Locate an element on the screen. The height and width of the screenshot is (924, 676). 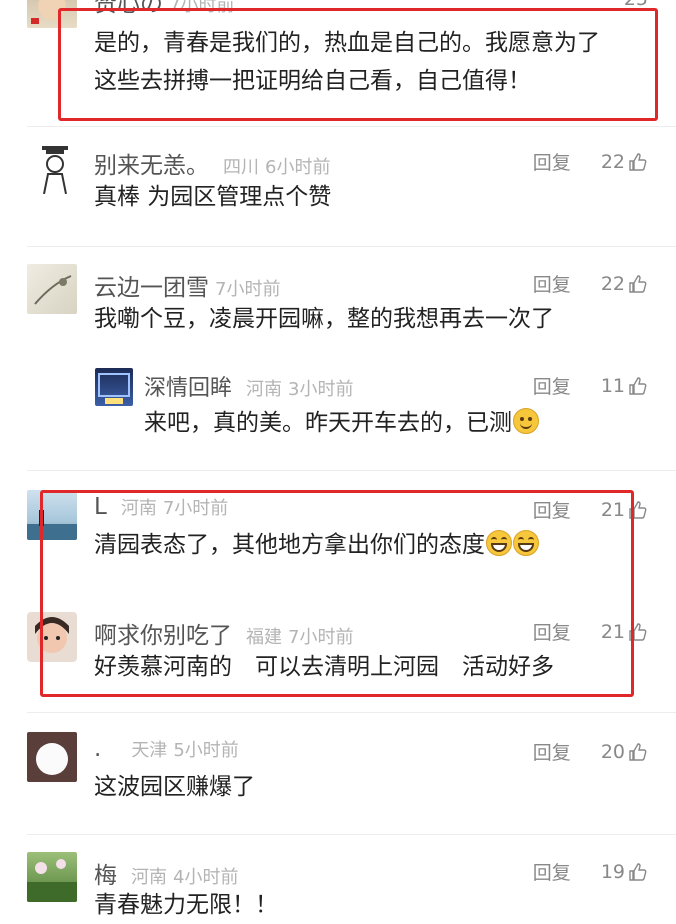
comment-meta: 云边一团雪 7小时前 is located at coordinates (187, 285).